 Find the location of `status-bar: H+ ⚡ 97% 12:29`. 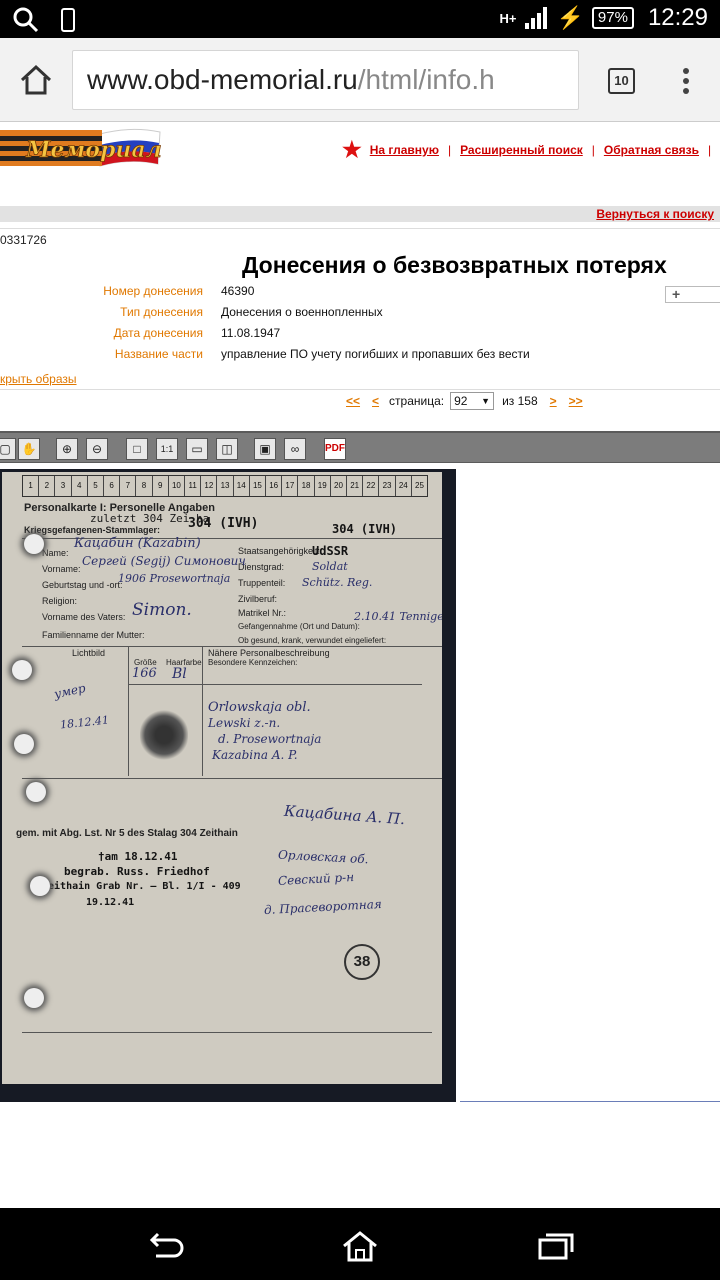

status-bar: H+ ⚡ 97% 12:29 is located at coordinates (360, 19).